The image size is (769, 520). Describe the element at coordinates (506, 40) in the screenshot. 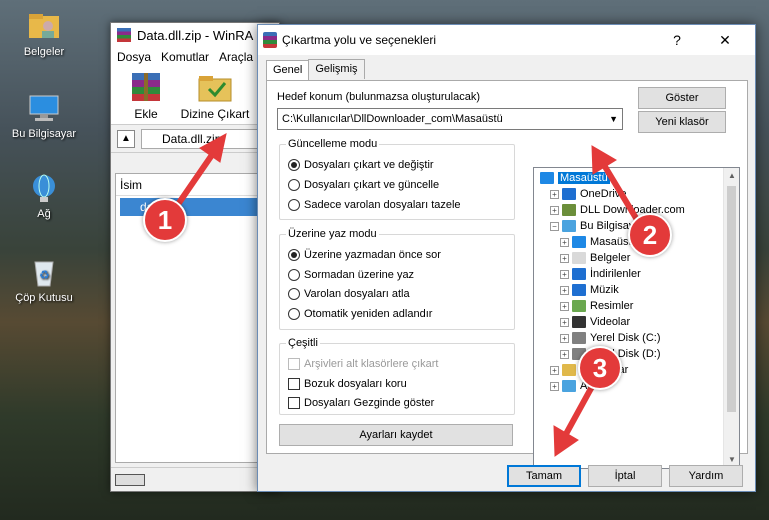

I see `dialog-title-bar: Çıkartma yolu ve seçenekleri ? ✕` at that location.